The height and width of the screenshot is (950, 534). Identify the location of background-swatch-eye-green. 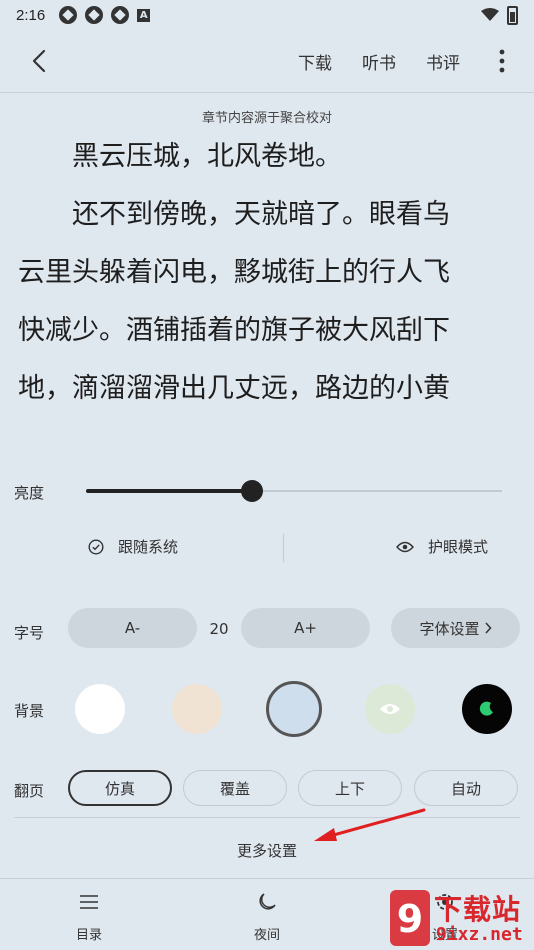
(390, 709).